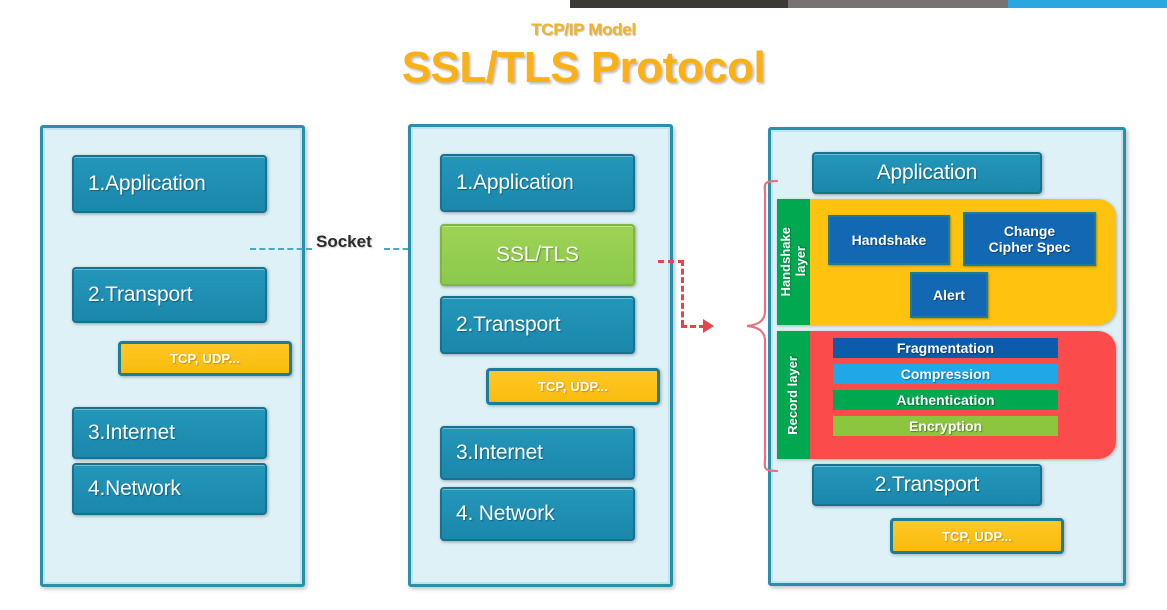 The width and height of the screenshot is (1167, 610). I want to click on middle-layer-network: 4. Network, so click(537, 514).